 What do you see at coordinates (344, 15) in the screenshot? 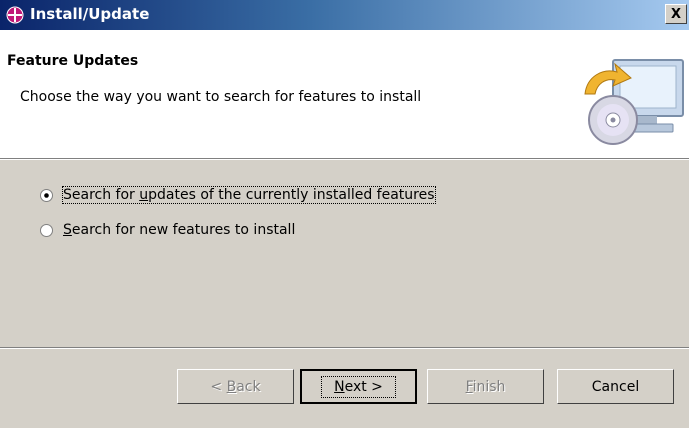
I see `title-bar: Install/Update X` at bounding box center [344, 15].